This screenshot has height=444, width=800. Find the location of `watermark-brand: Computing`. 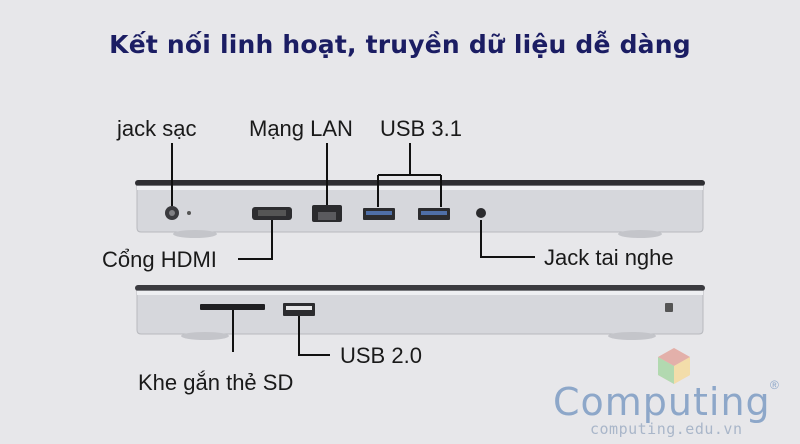

watermark-brand: Computing is located at coordinates (662, 402).